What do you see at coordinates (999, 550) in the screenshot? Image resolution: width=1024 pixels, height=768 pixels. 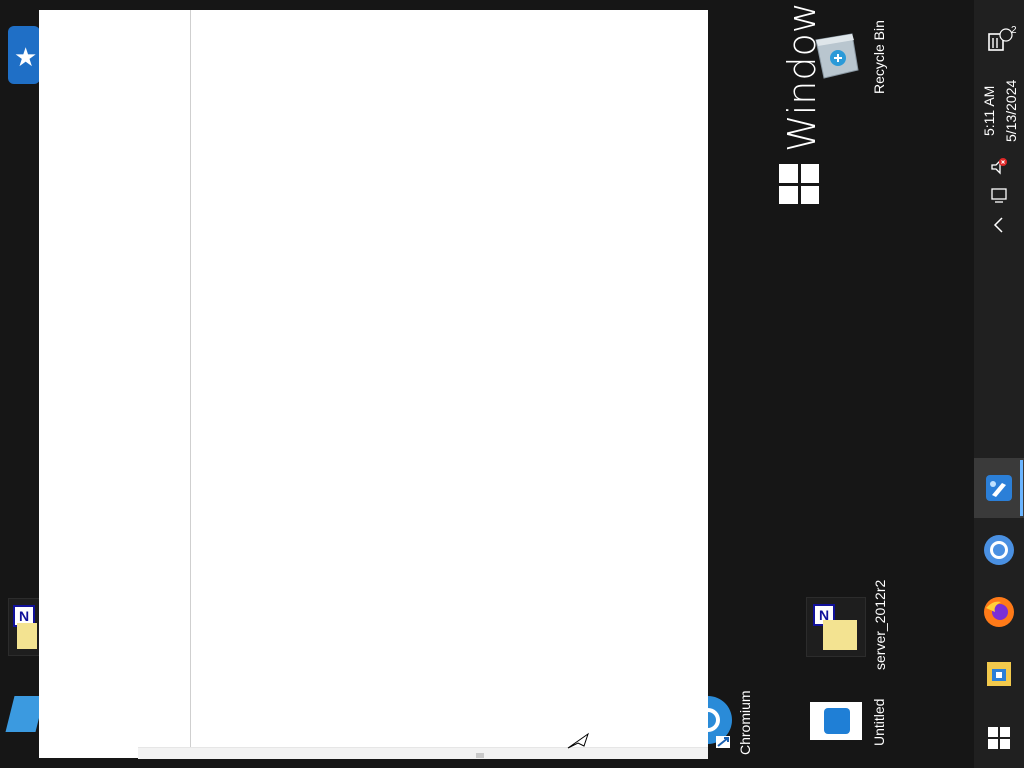 I see `chromium-app-icon` at bounding box center [999, 550].